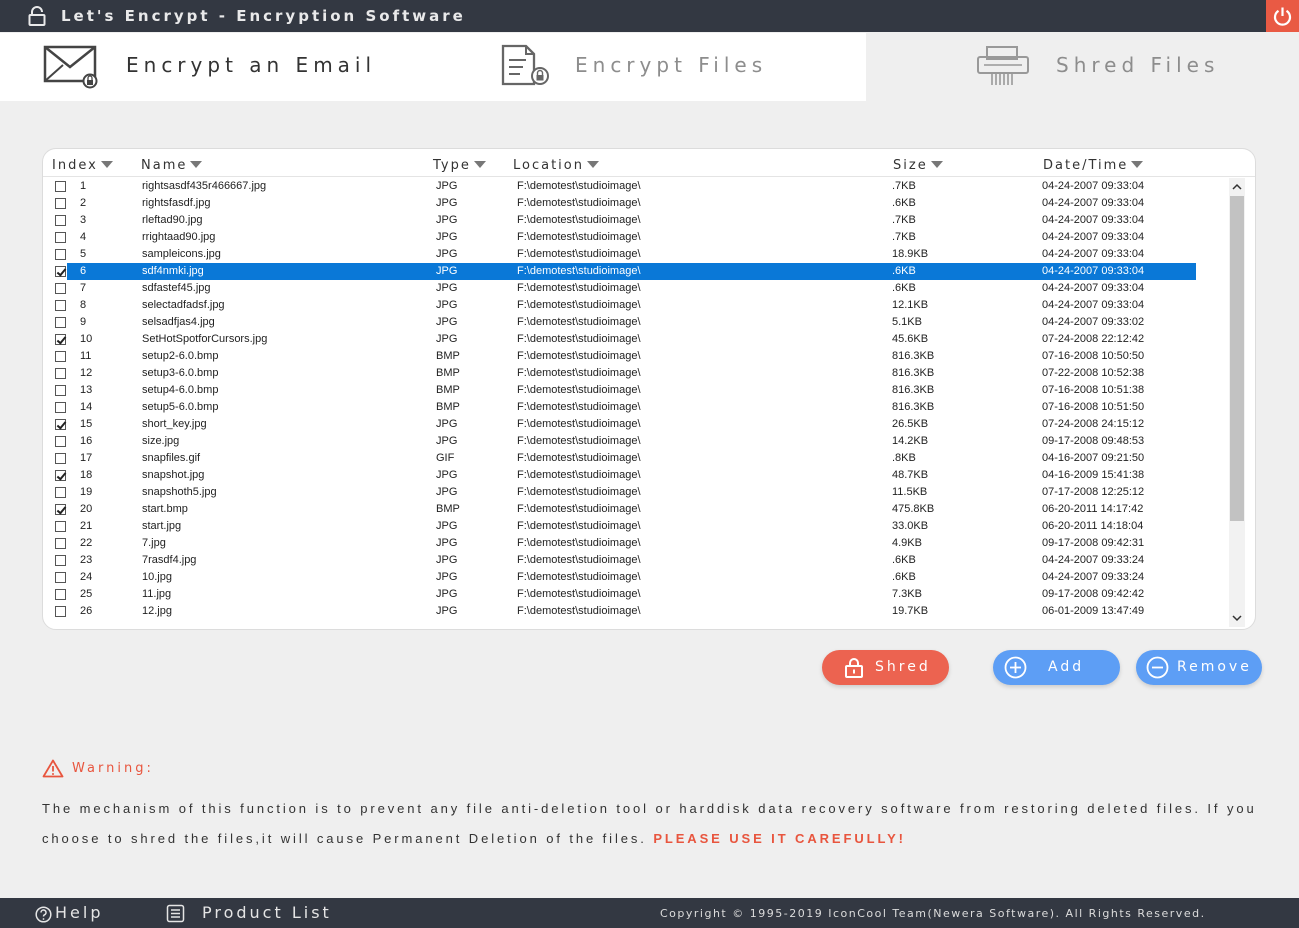 The width and height of the screenshot is (1299, 928). What do you see at coordinates (82, 165) in the screenshot?
I see `column-header-index: Index` at bounding box center [82, 165].